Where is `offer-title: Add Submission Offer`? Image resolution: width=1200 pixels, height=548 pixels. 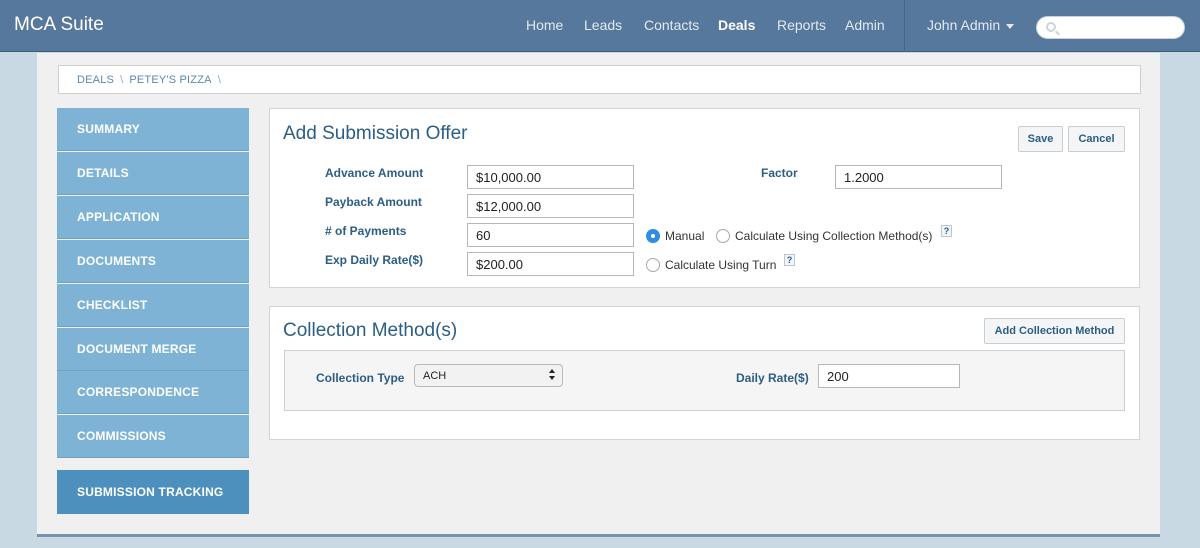
offer-title: Add Submission Offer is located at coordinates (375, 133).